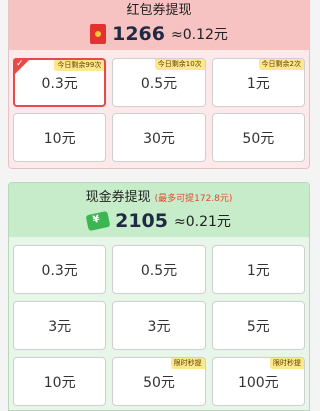  I want to click on red-option-3: 10元, so click(60, 137).